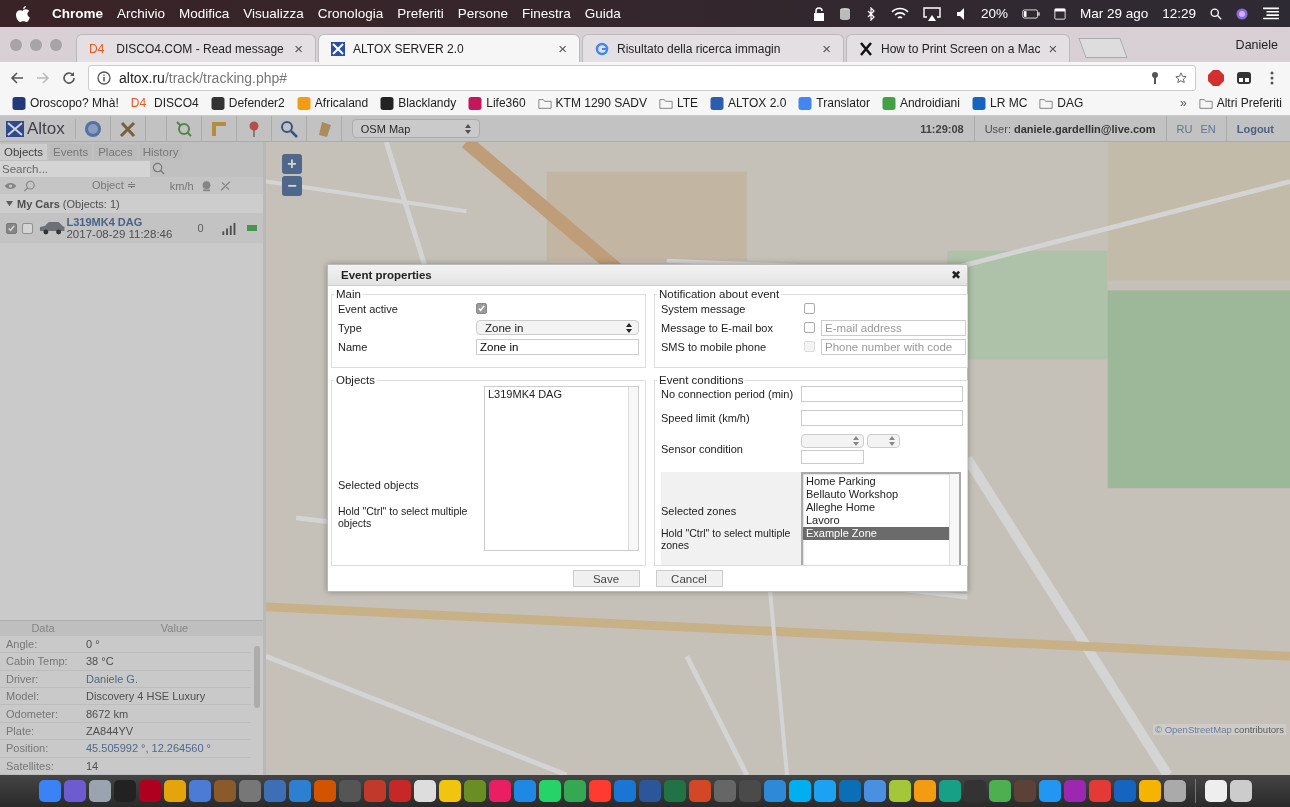 This screenshot has width=1290, height=807. What do you see at coordinates (97, 48) in the screenshot?
I see `site-logo-icon: D4` at bounding box center [97, 48].